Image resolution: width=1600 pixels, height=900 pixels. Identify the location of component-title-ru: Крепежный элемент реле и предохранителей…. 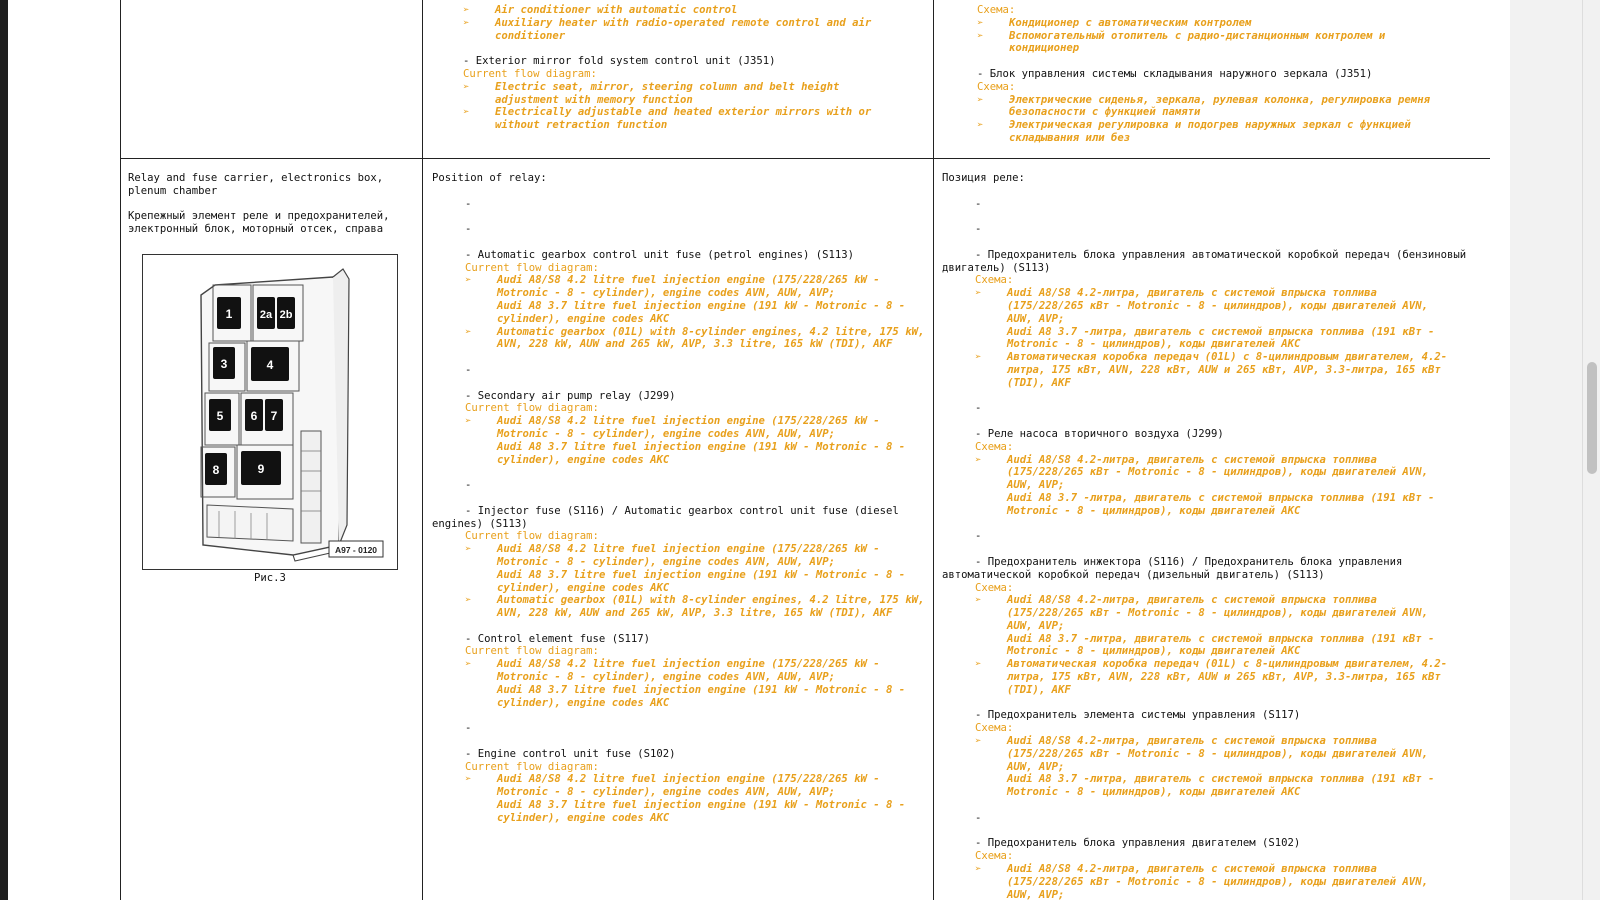
(259, 223).